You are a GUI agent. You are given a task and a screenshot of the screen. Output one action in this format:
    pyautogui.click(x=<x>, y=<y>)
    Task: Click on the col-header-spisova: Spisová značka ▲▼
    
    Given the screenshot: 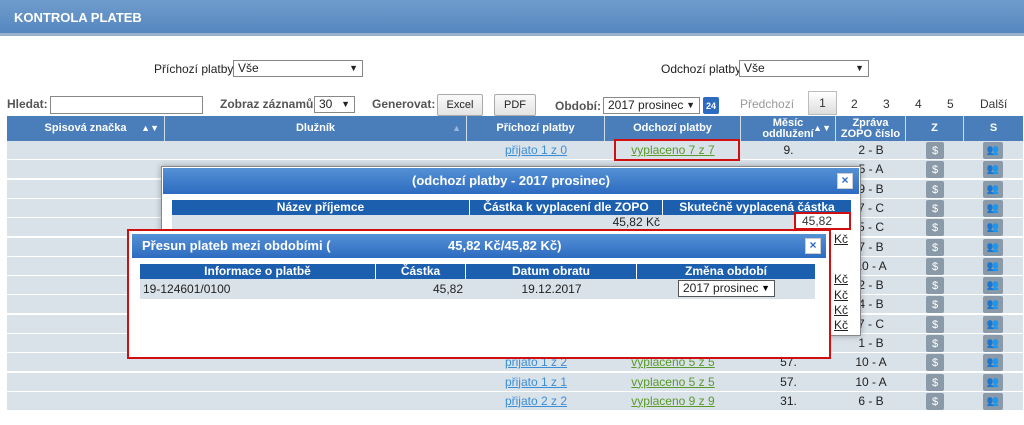 What is the action you would take?
    pyautogui.click(x=86, y=128)
    